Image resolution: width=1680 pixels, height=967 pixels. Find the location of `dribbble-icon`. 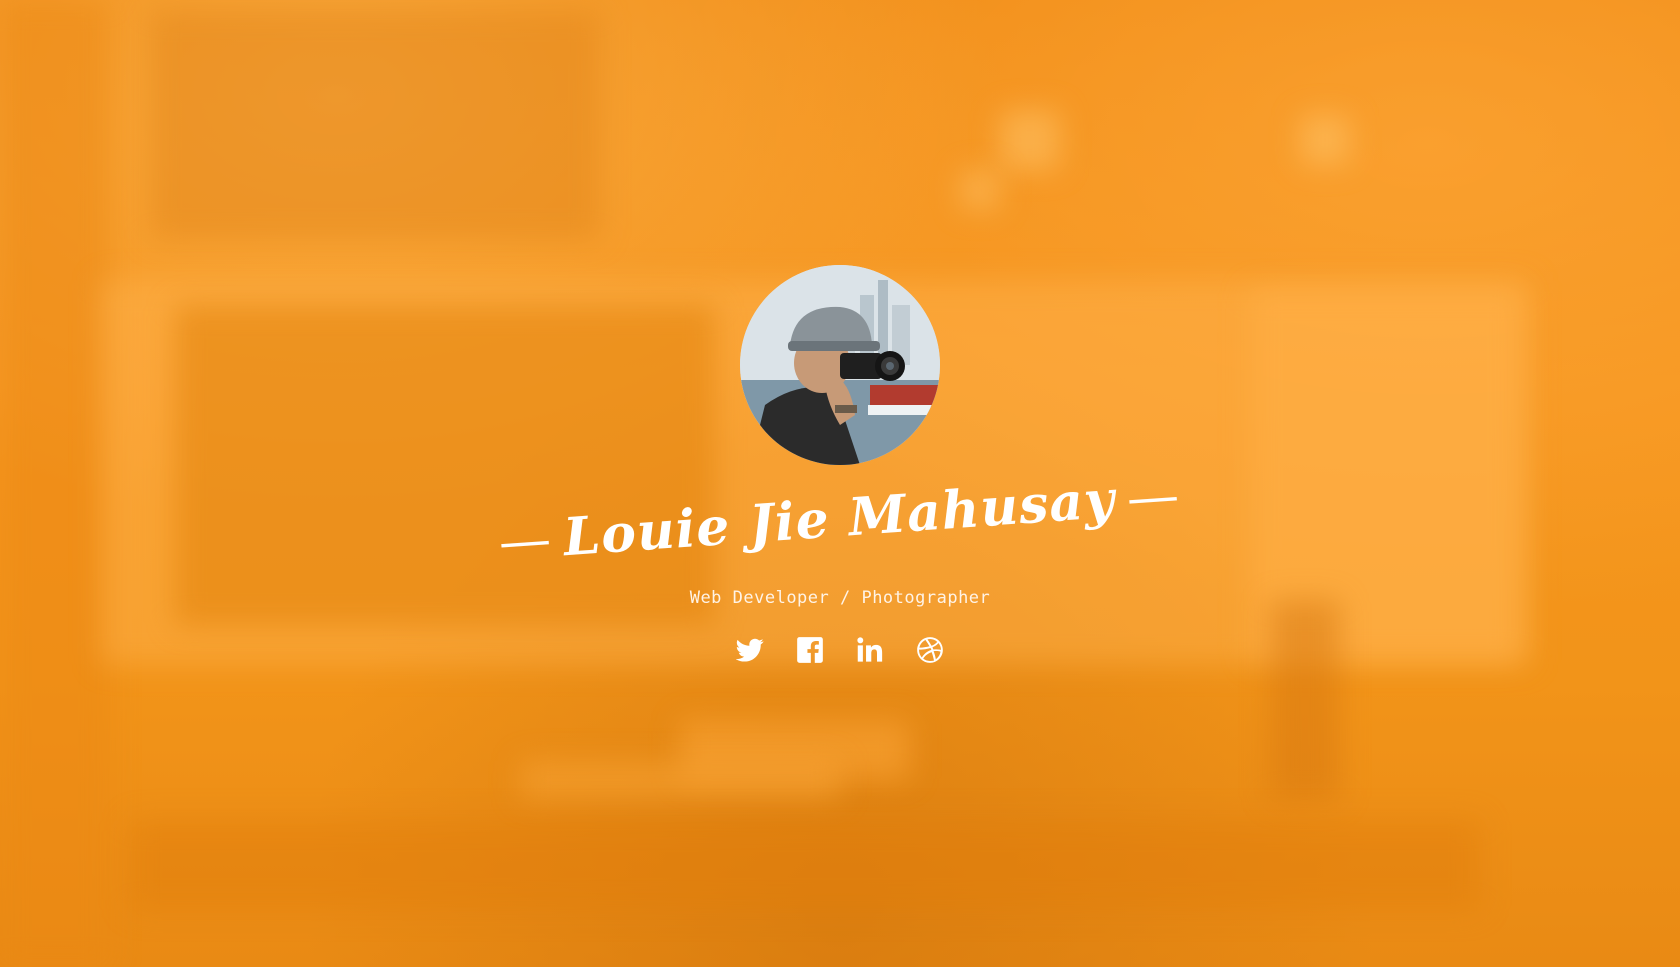

dribbble-icon is located at coordinates (930, 650).